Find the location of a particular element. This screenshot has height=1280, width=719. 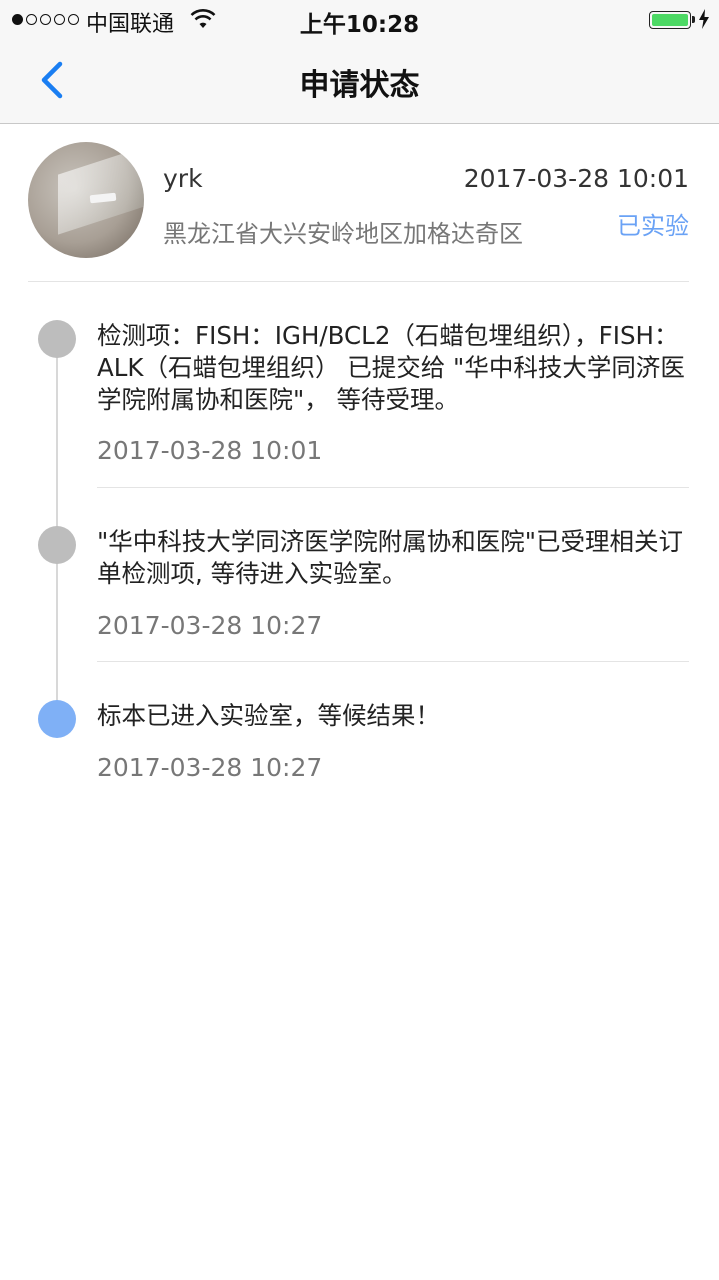

battery-icon is located at coordinates (672, 20).